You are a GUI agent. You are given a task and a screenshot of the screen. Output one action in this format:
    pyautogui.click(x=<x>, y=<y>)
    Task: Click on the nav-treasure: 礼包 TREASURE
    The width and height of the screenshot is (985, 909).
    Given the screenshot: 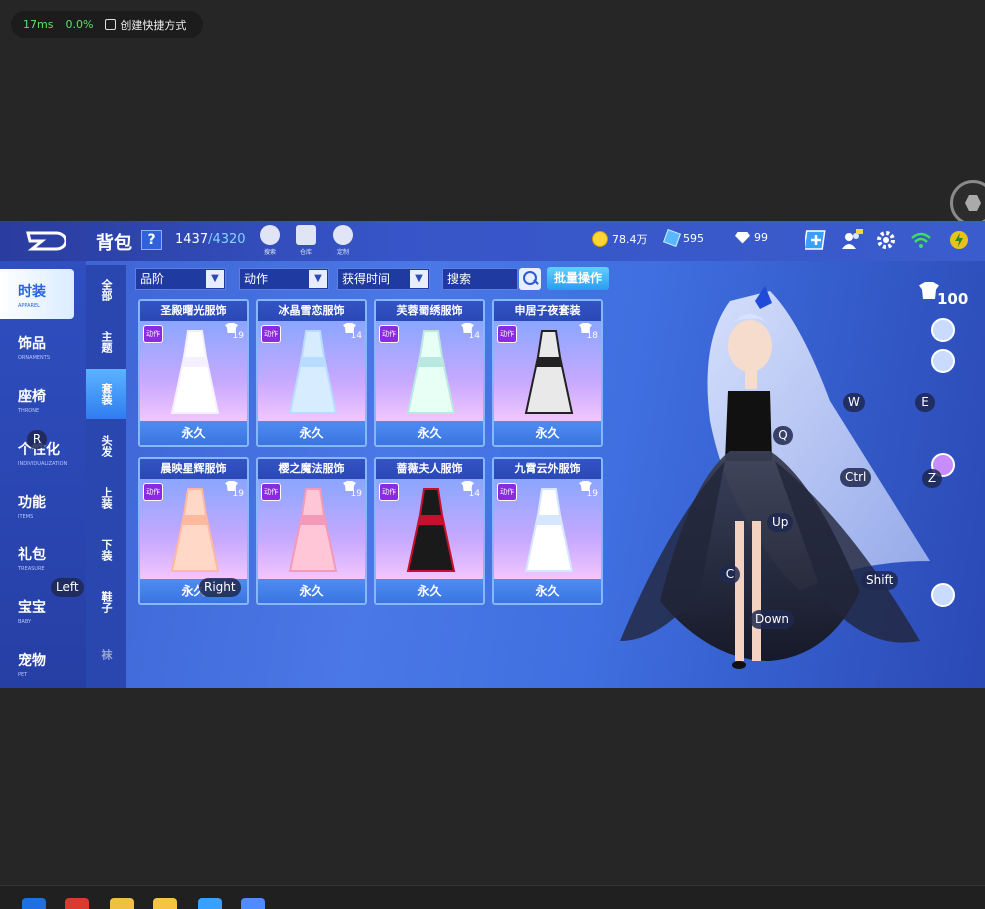 What is the action you would take?
    pyautogui.click(x=43, y=557)
    